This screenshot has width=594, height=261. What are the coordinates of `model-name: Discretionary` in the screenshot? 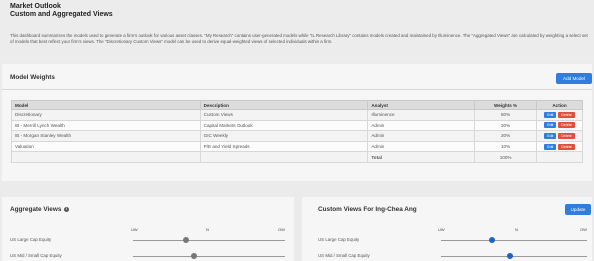 It's located at (106, 115).